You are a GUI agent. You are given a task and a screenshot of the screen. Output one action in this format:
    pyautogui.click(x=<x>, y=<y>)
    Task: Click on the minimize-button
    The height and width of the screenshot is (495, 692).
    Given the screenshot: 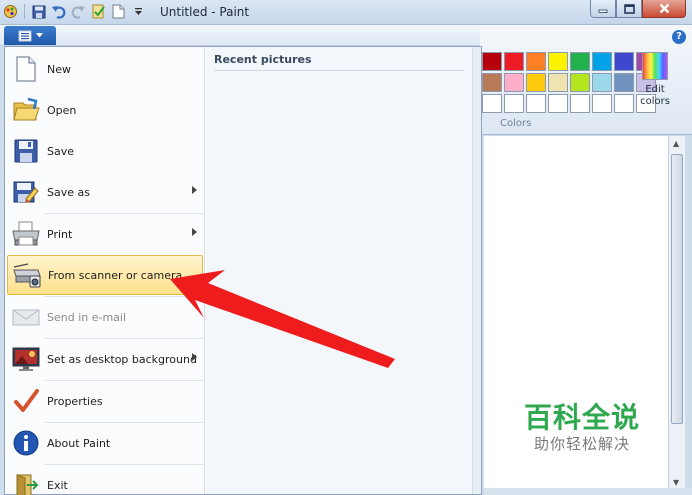 What is the action you would take?
    pyautogui.click(x=603, y=9)
    